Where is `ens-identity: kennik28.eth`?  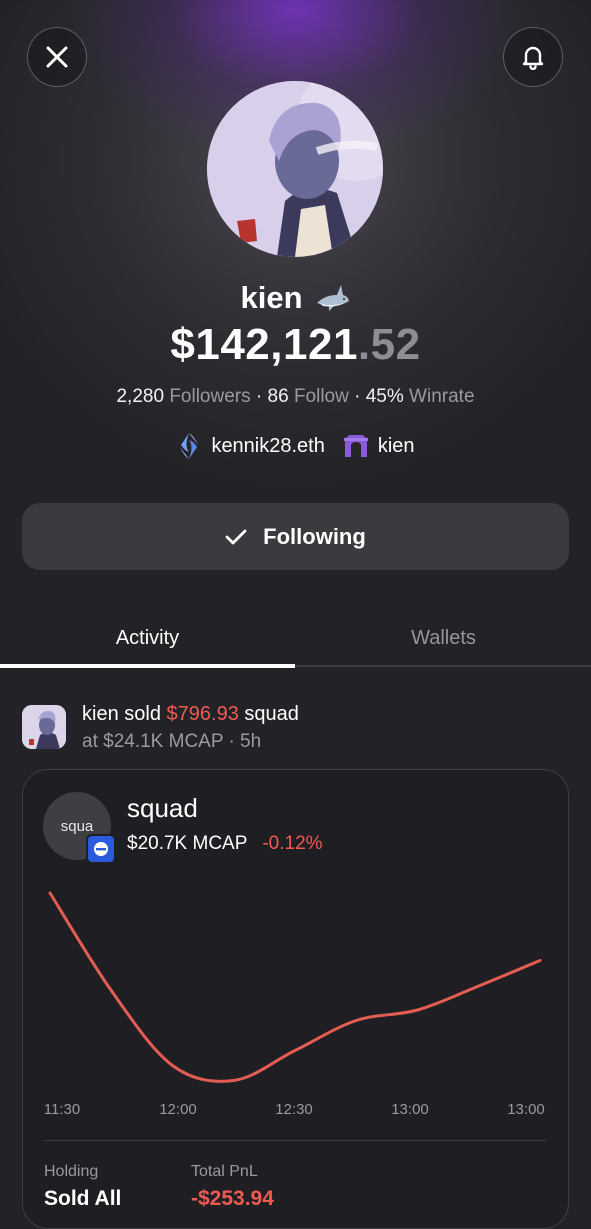 ens-identity: kennik28.eth is located at coordinates (250, 446).